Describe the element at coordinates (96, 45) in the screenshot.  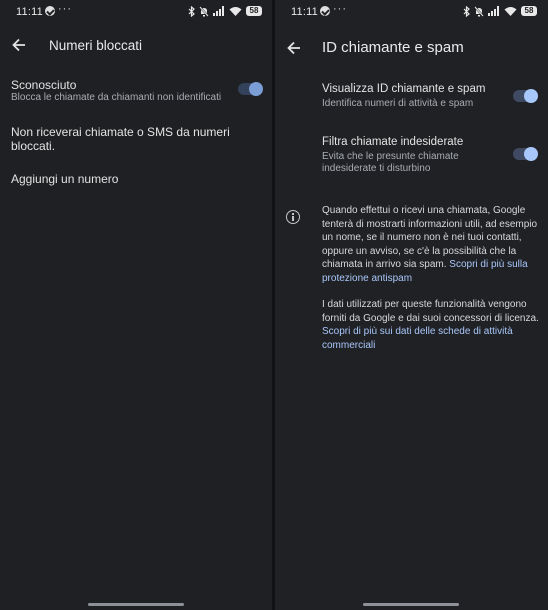
I see `page-title: Numeri bloccati` at that location.